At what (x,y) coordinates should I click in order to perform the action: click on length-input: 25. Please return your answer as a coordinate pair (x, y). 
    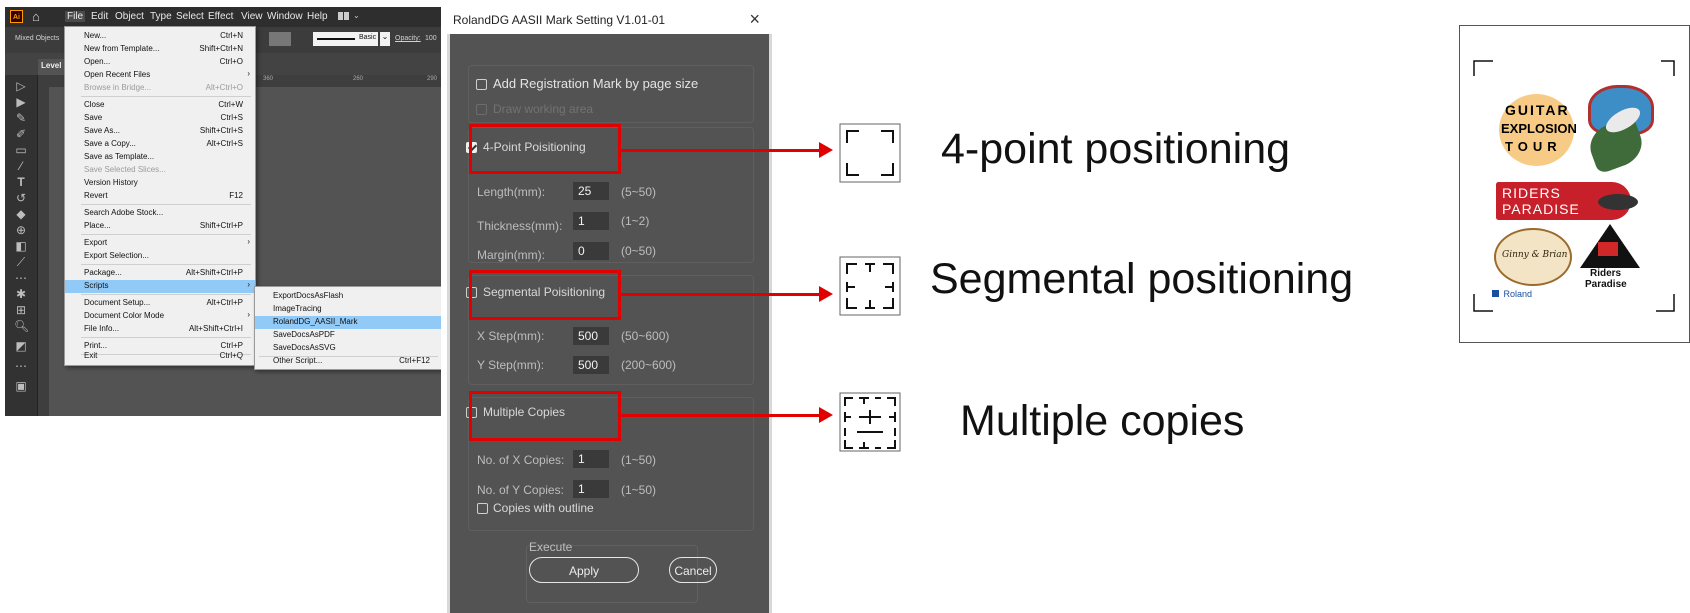
    Looking at the image, I should click on (591, 191).